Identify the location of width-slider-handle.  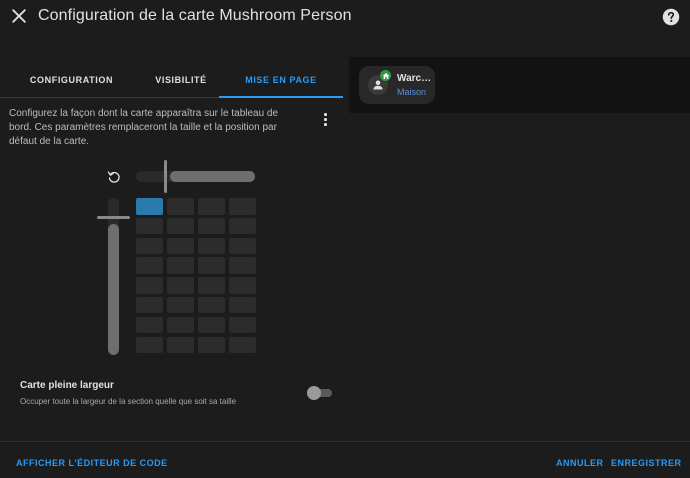
(165, 176).